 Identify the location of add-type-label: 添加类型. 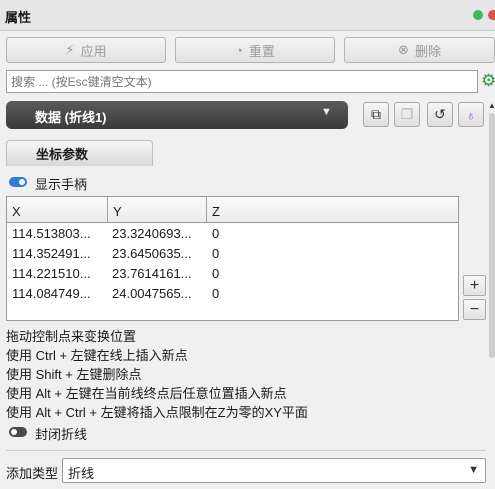
(32, 473).